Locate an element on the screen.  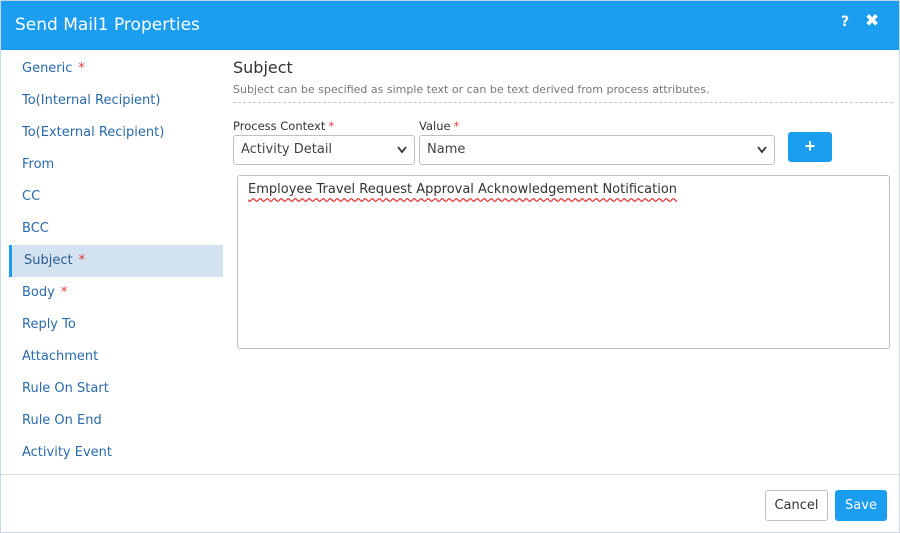
sidebar-item-rule-on-end: Rule On End is located at coordinates (116, 421).